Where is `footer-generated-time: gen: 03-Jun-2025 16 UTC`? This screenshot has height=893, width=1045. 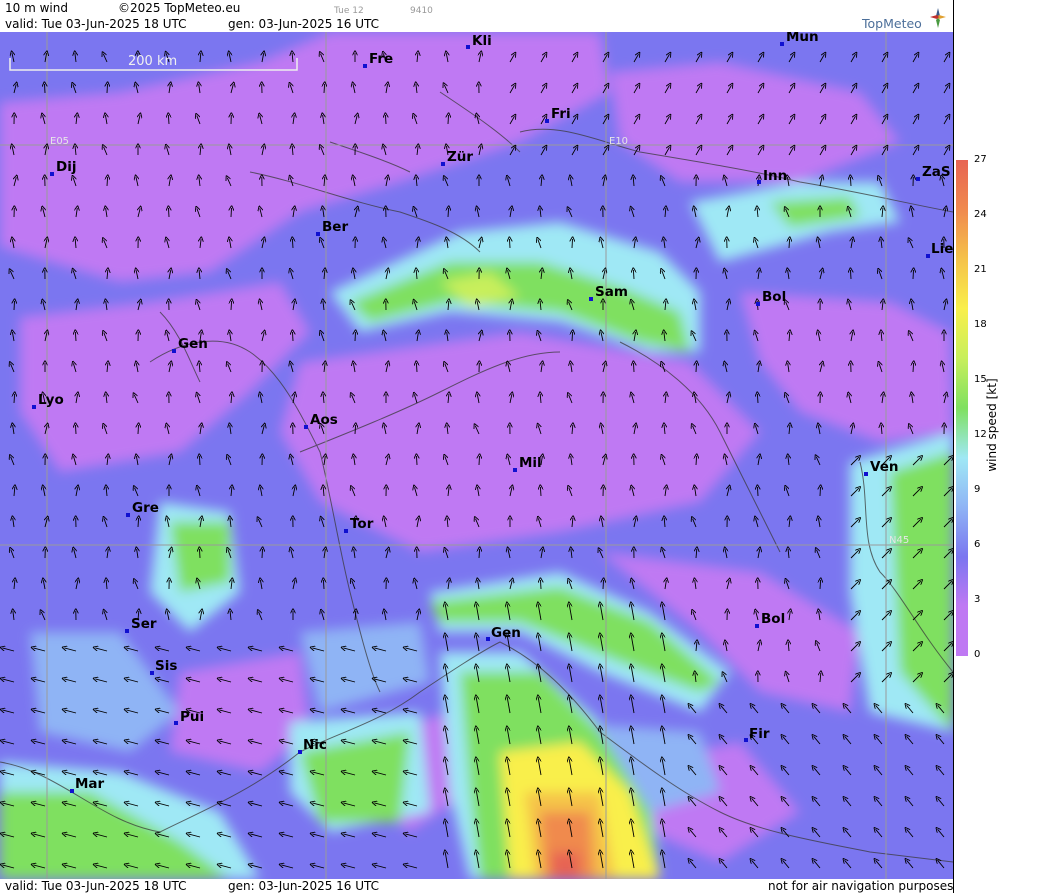 footer-generated-time: gen: 03-Jun-2025 16 UTC is located at coordinates (304, 886).